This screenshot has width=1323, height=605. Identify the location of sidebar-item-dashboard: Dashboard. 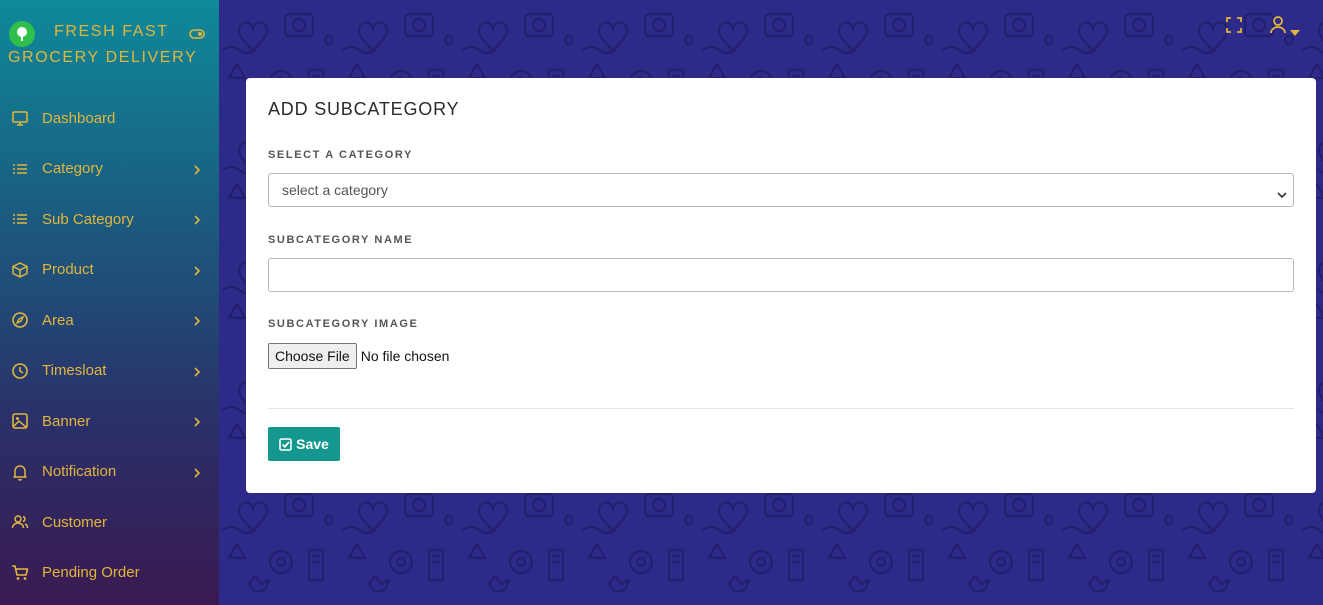
(109, 118).